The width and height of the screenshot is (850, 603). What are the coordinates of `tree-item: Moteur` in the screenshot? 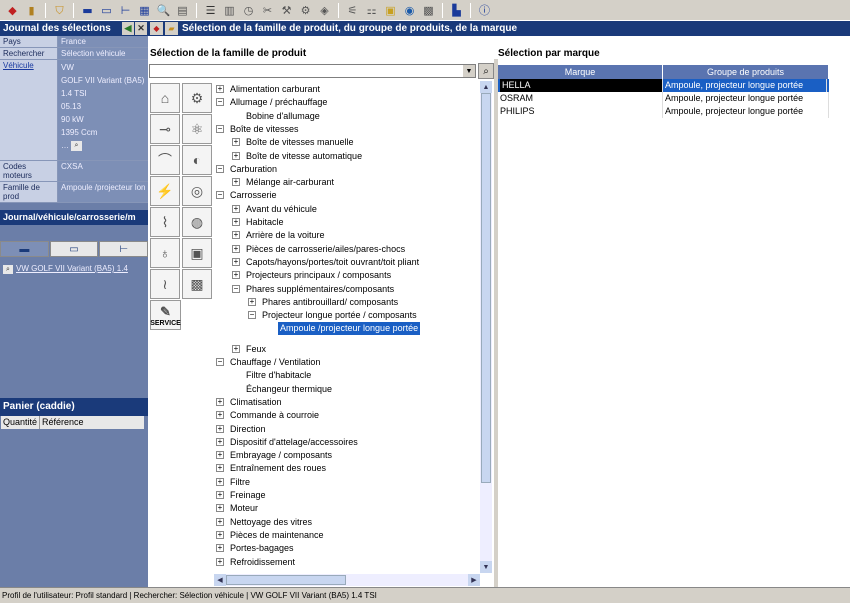 It's located at (244, 508).